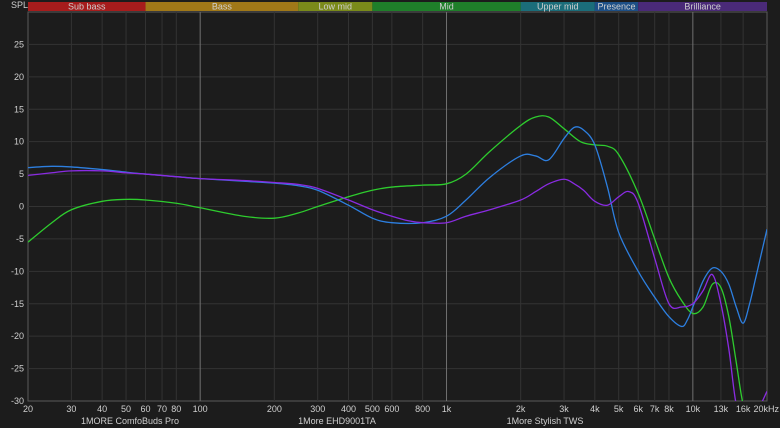 The width and height of the screenshot is (780, 428). Describe the element at coordinates (317, 409) in the screenshot. I see `x-tick-label: 300` at that location.